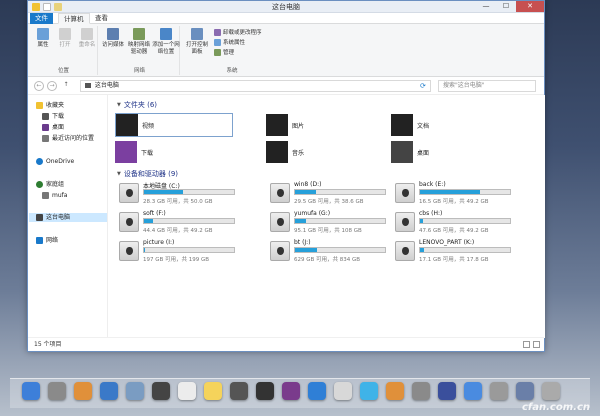 The height and width of the screenshot is (416, 600). I want to click on search-input: 搜索"这台电脑", so click(487, 86).